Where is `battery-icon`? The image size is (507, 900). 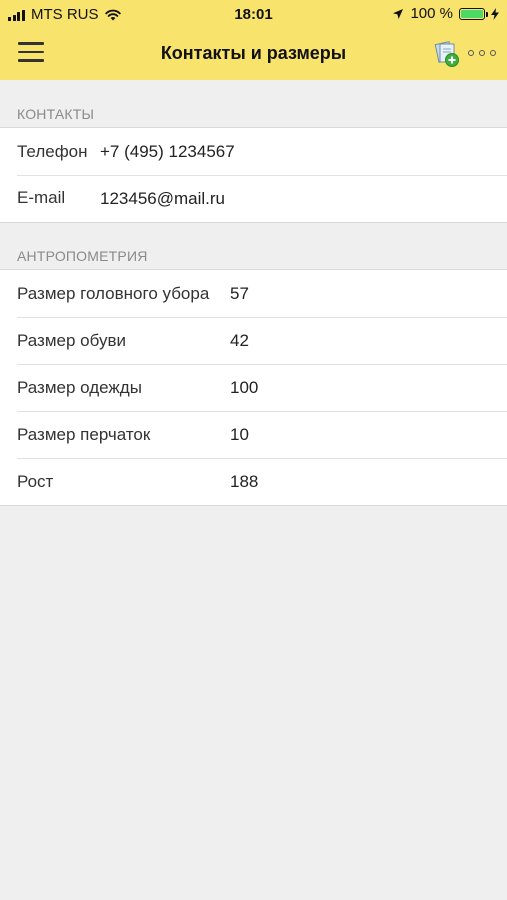 battery-icon is located at coordinates (473, 13).